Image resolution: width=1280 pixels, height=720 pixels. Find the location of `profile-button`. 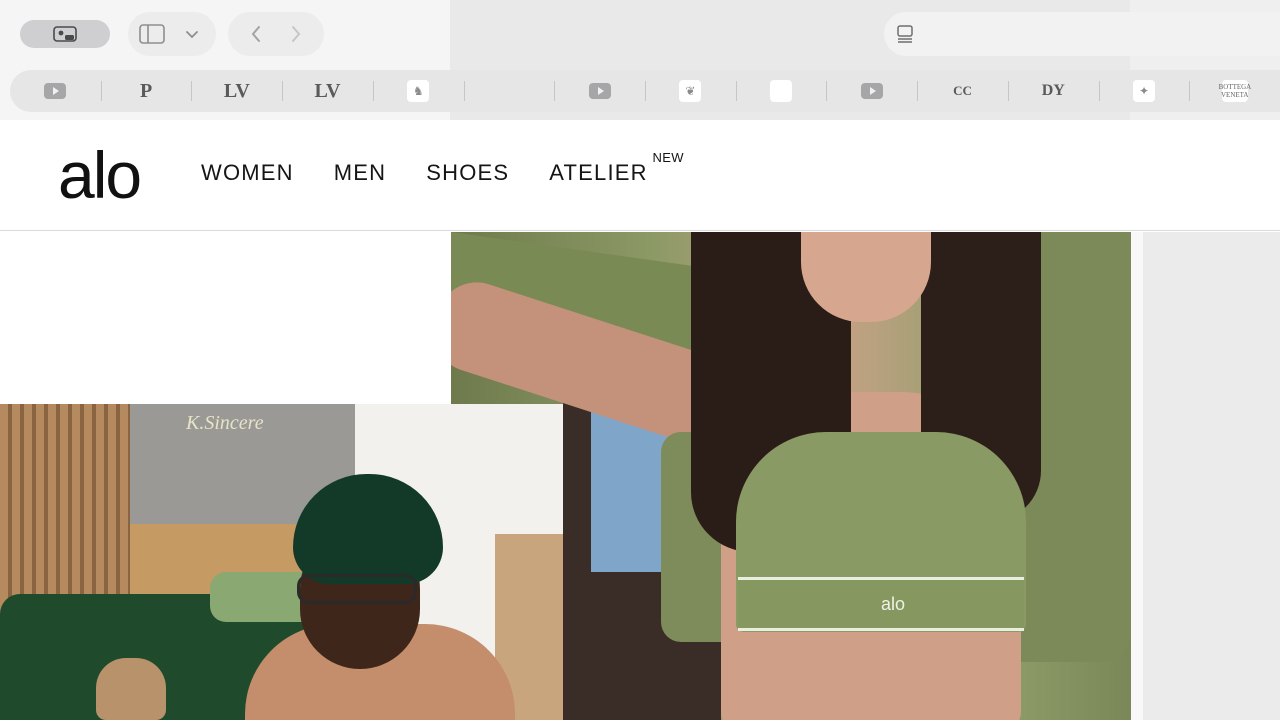

profile-button is located at coordinates (65, 34).